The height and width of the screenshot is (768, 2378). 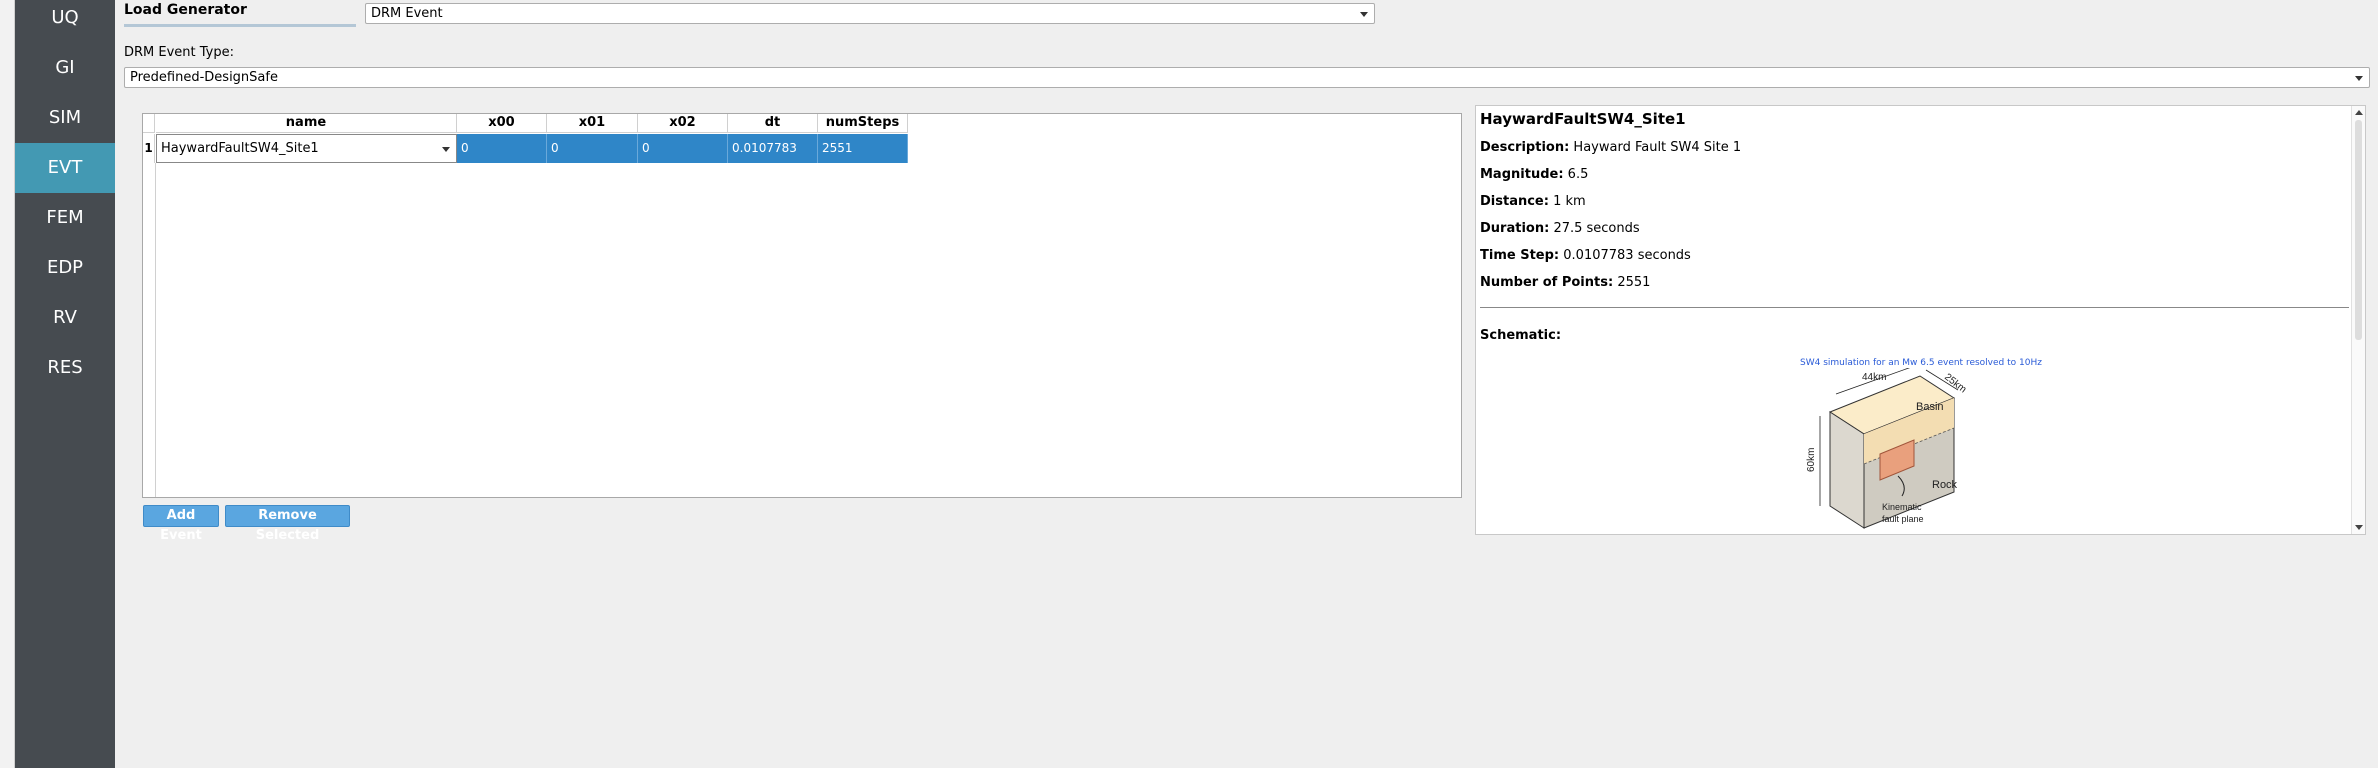 I want to click on schematic-dim-x: 44km, so click(x=1874, y=377).